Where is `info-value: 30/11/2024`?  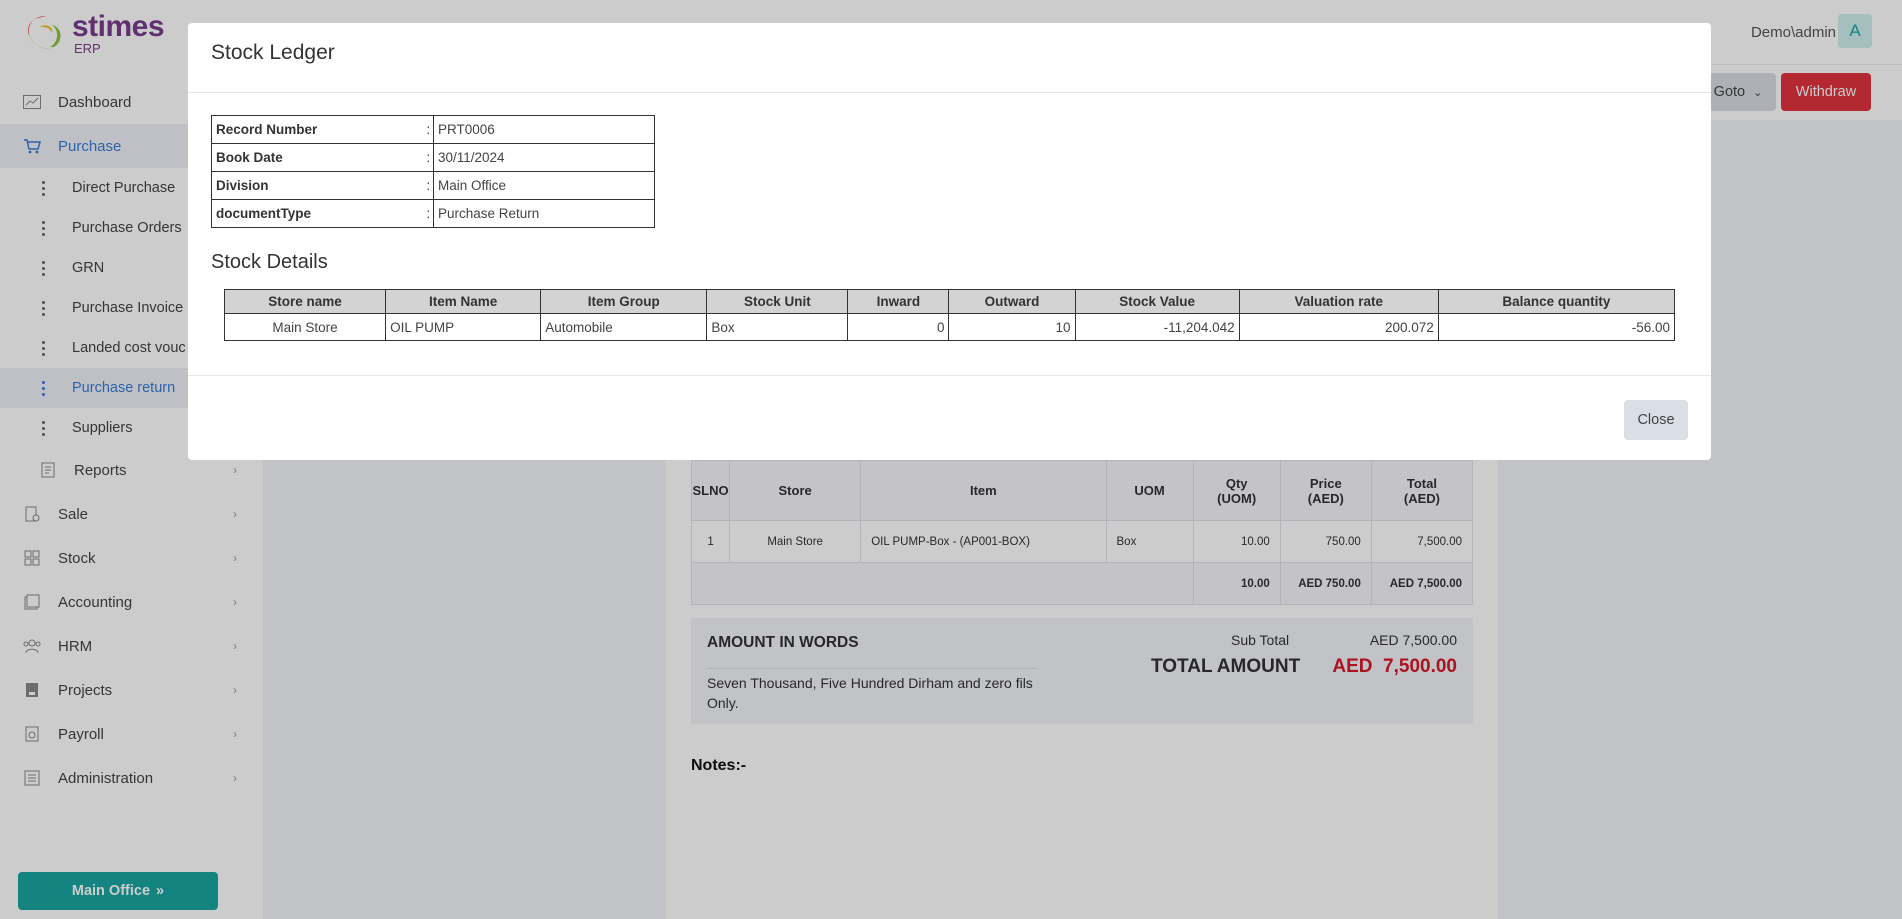 info-value: 30/11/2024 is located at coordinates (544, 157).